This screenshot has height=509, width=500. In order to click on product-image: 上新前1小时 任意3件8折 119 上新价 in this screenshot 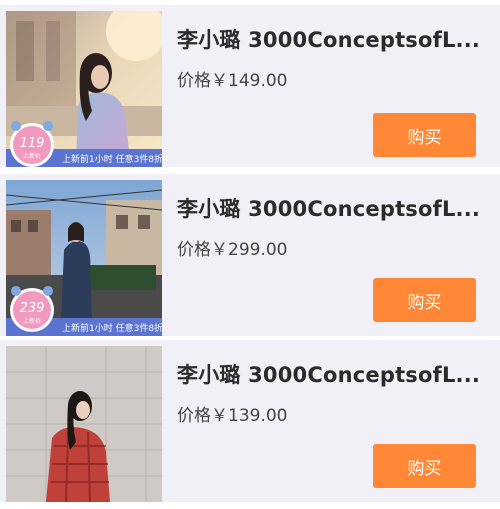, I will do `click(84, 89)`.